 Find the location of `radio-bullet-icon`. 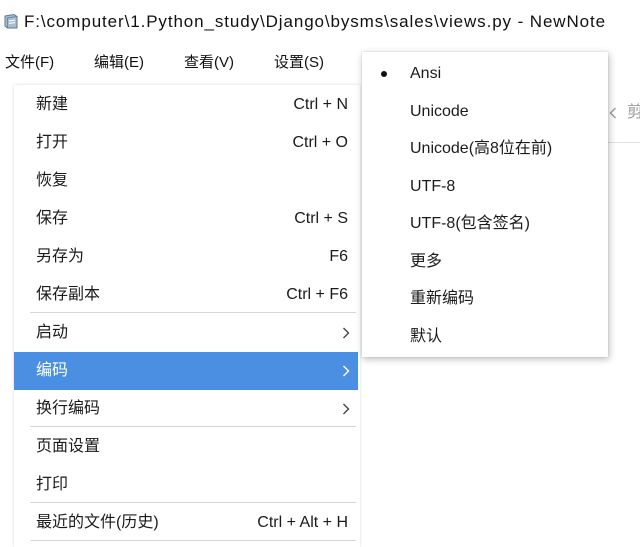

radio-bullet-icon is located at coordinates (384, 74).